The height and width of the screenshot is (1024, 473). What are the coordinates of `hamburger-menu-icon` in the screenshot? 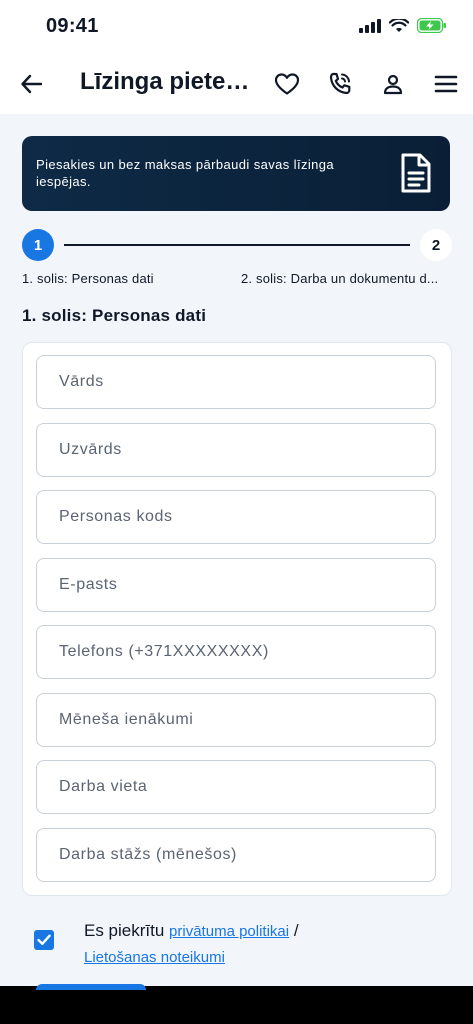 It's located at (446, 84).